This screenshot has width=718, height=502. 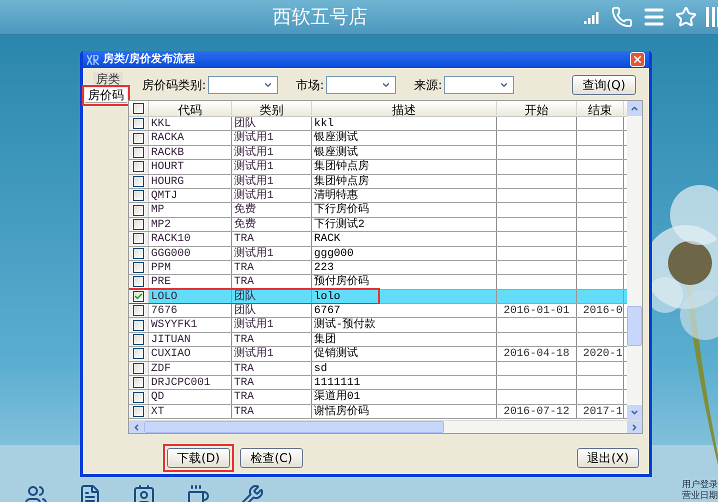 What do you see at coordinates (378, 282) in the screenshot?
I see `table-row: PRE TRA 预付房价码` at bounding box center [378, 282].